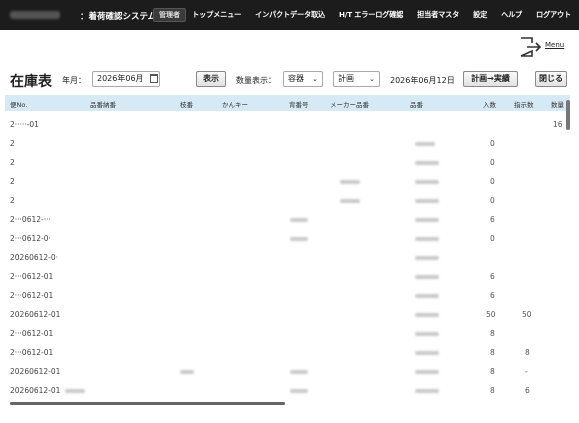  I want to click on col-header-quantity: 数量, so click(557, 104).